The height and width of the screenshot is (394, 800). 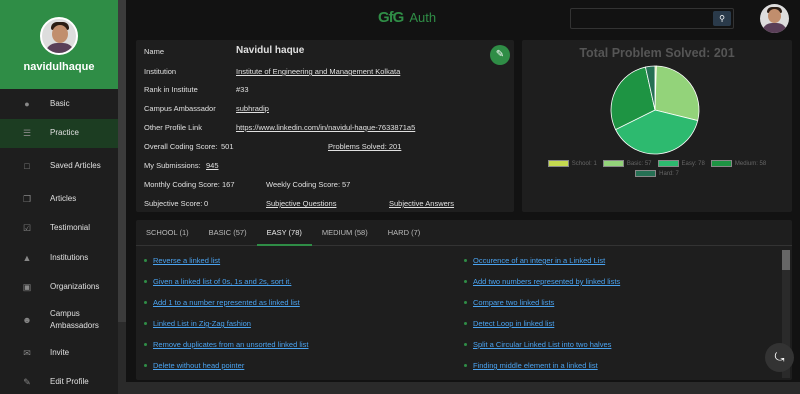 What do you see at coordinates (301, 203) in the screenshot?
I see `subjective-questions-link: Subjective Questions` at bounding box center [301, 203].